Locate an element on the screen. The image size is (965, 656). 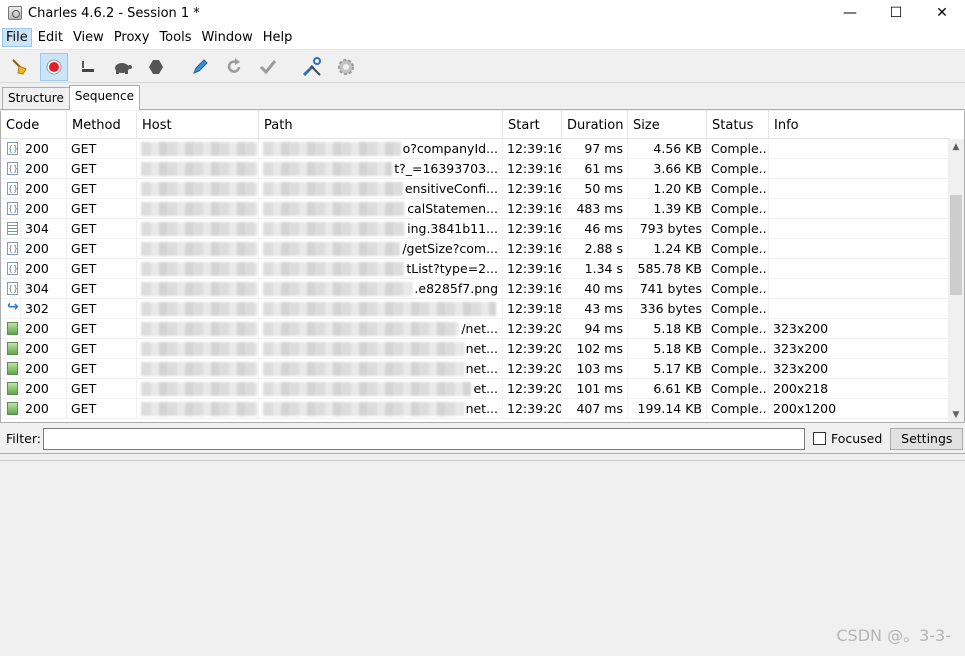
settings-toolbar-button is located at coordinates (346, 67).